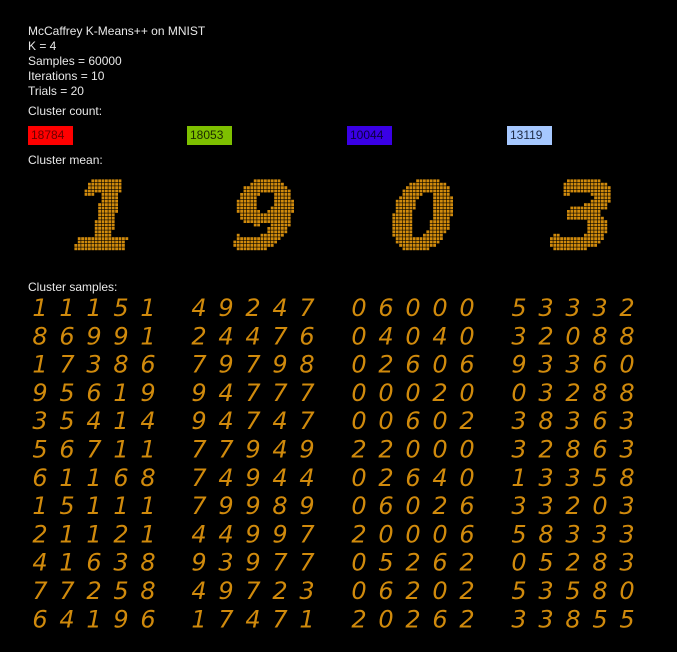 The image size is (677, 652). Describe the element at coordinates (75, 61) in the screenshot. I see `samples-value: Samples = 60000` at that location.